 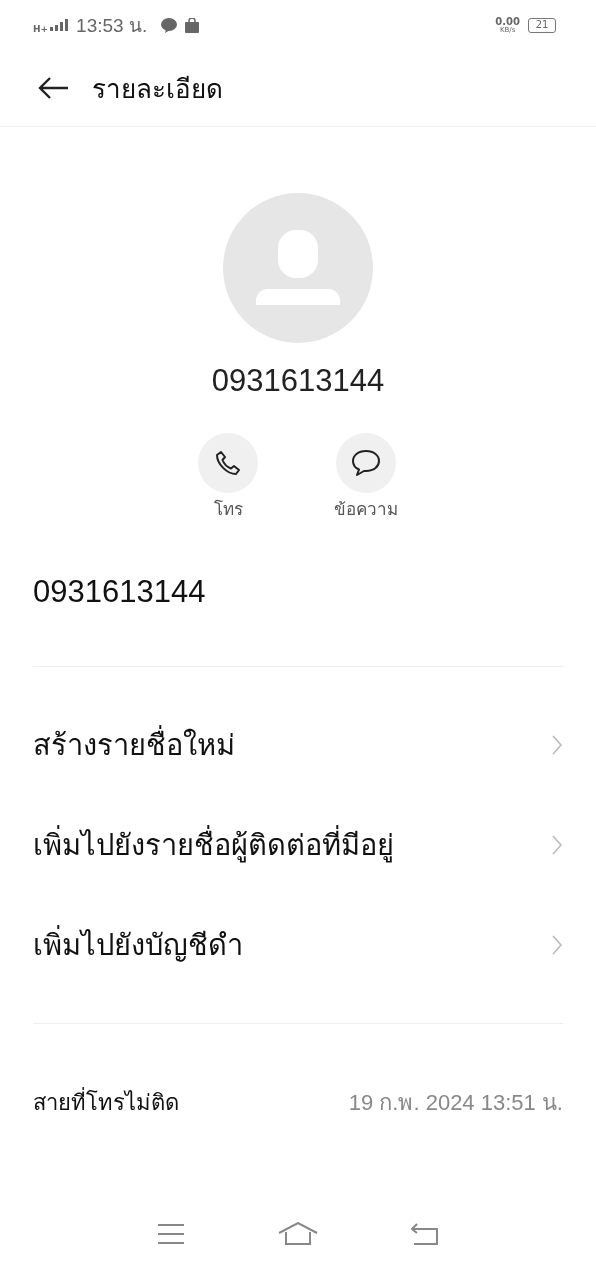 What do you see at coordinates (192, 25) in the screenshot?
I see `shopping-bag-icon` at bounding box center [192, 25].